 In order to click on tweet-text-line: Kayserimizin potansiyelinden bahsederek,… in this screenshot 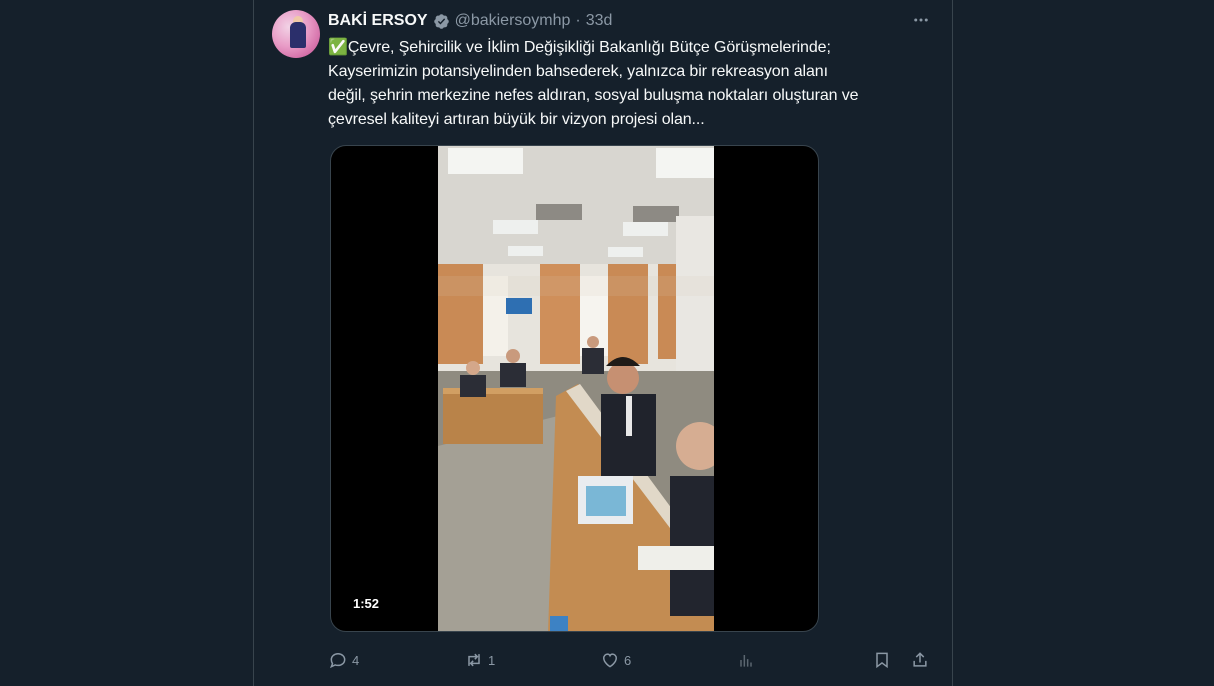, I will do `click(578, 71)`.